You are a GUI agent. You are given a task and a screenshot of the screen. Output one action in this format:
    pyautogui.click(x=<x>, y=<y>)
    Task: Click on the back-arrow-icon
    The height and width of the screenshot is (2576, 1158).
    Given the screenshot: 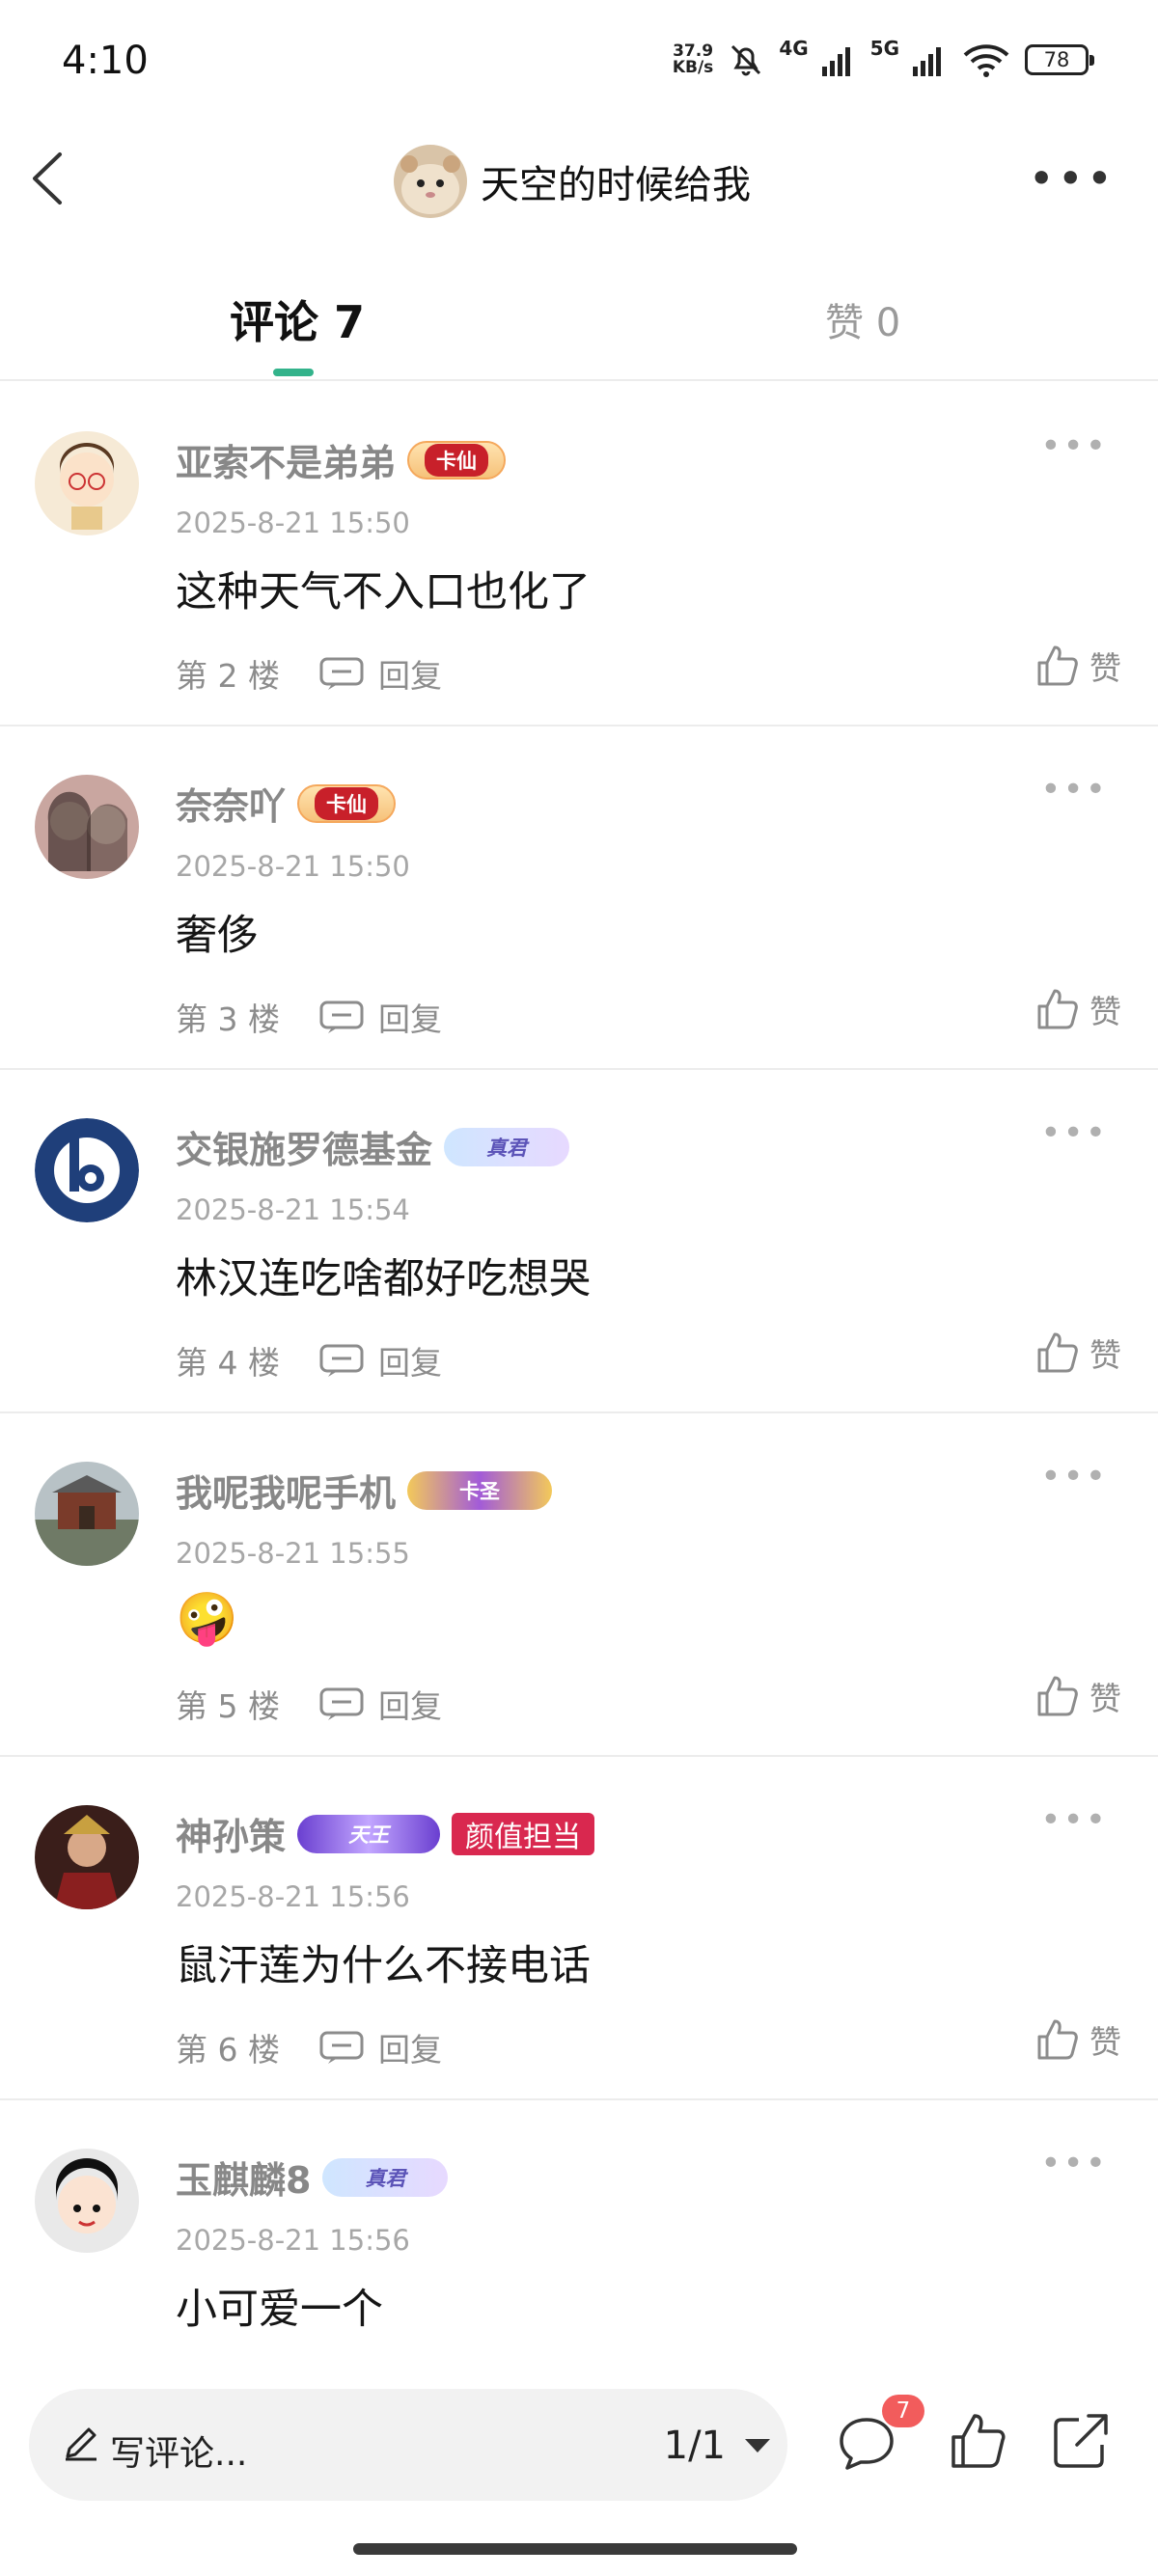 What is the action you would take?
    pyautogui.click(x=55, y=178)
    